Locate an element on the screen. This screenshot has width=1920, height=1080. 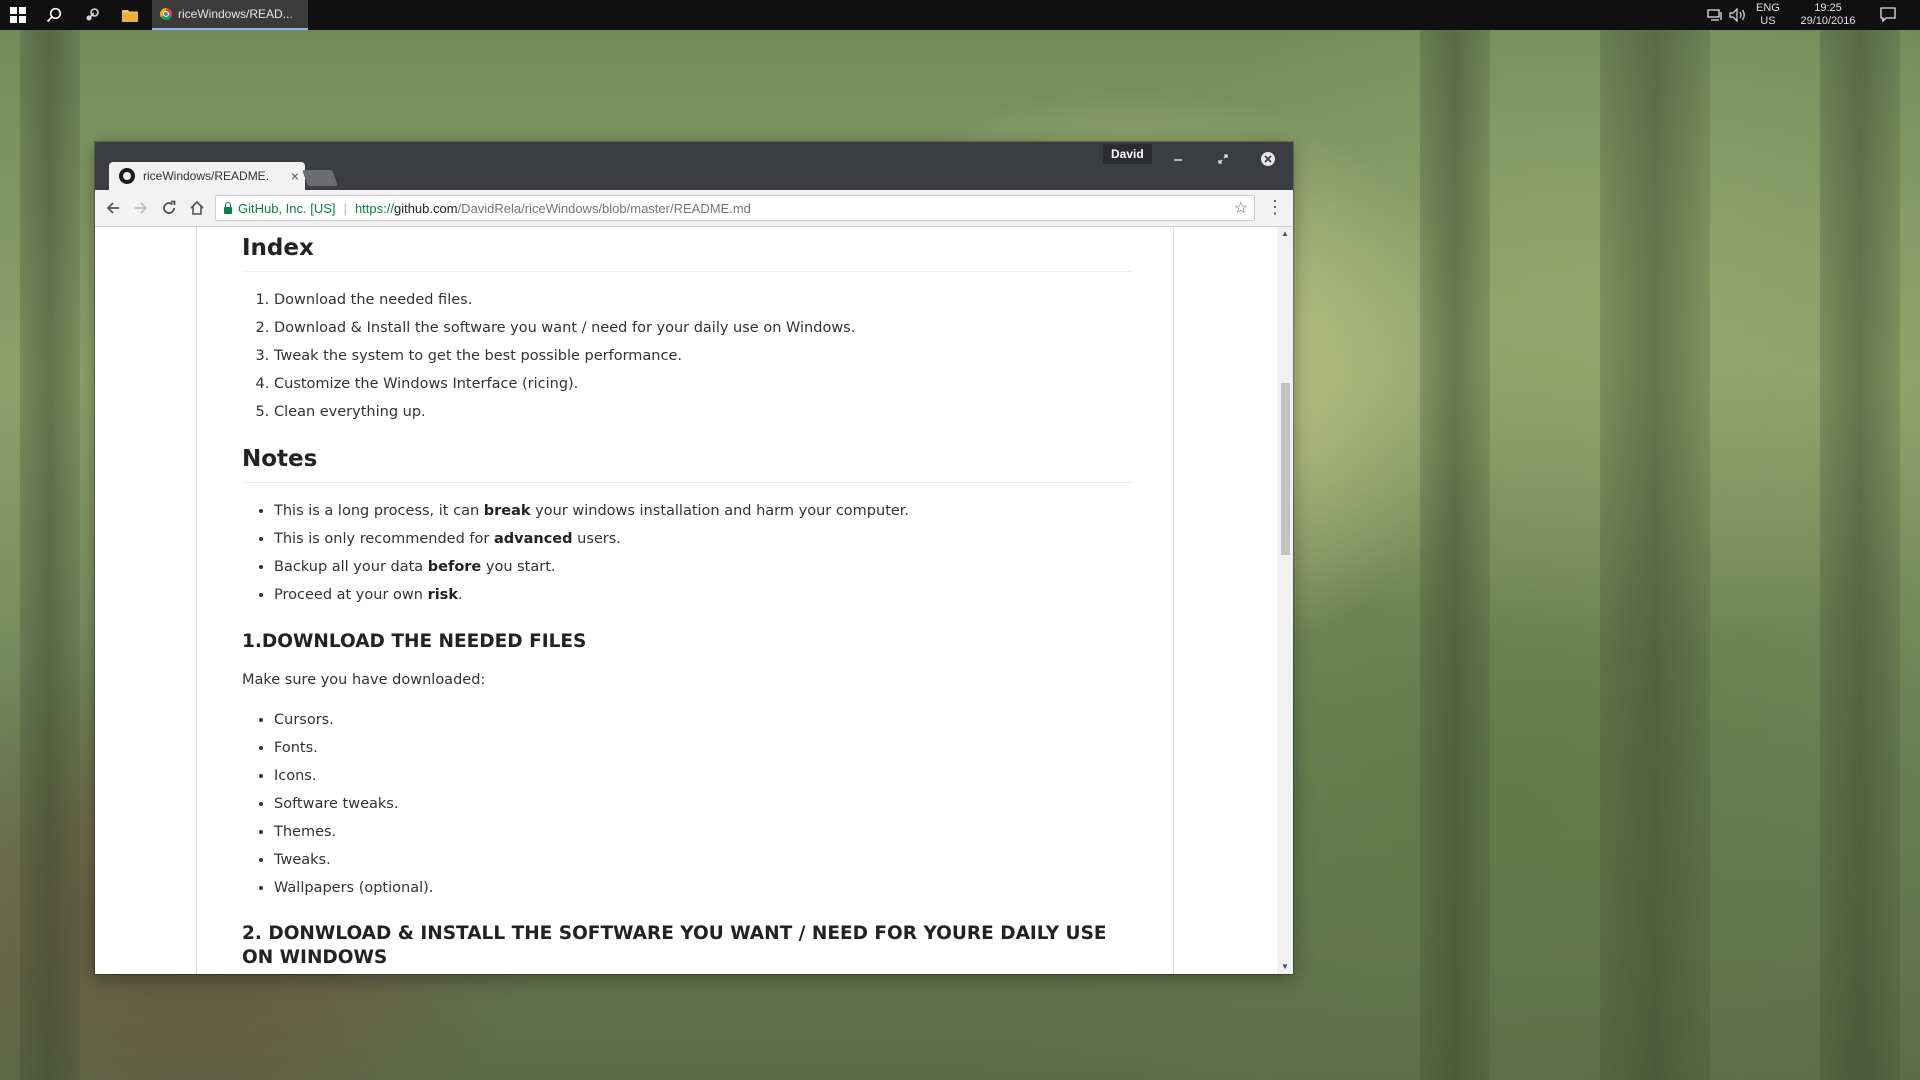
scroll-up-arrow-icon: ▲ is located at coordinates (1285, 234).